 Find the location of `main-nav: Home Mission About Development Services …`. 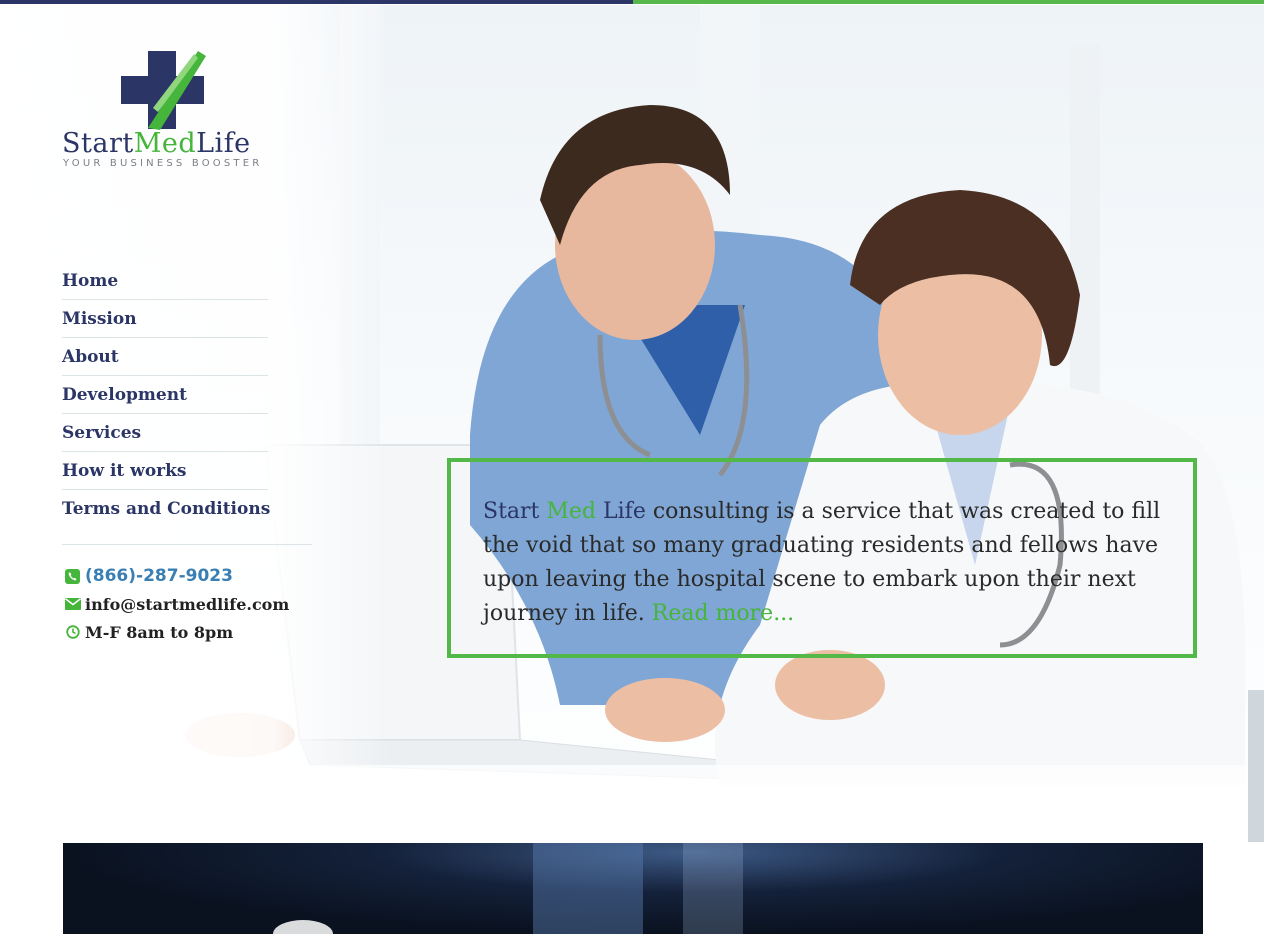

main-nav: Home Mission About Development Services … is located at coordinates (166, 394).